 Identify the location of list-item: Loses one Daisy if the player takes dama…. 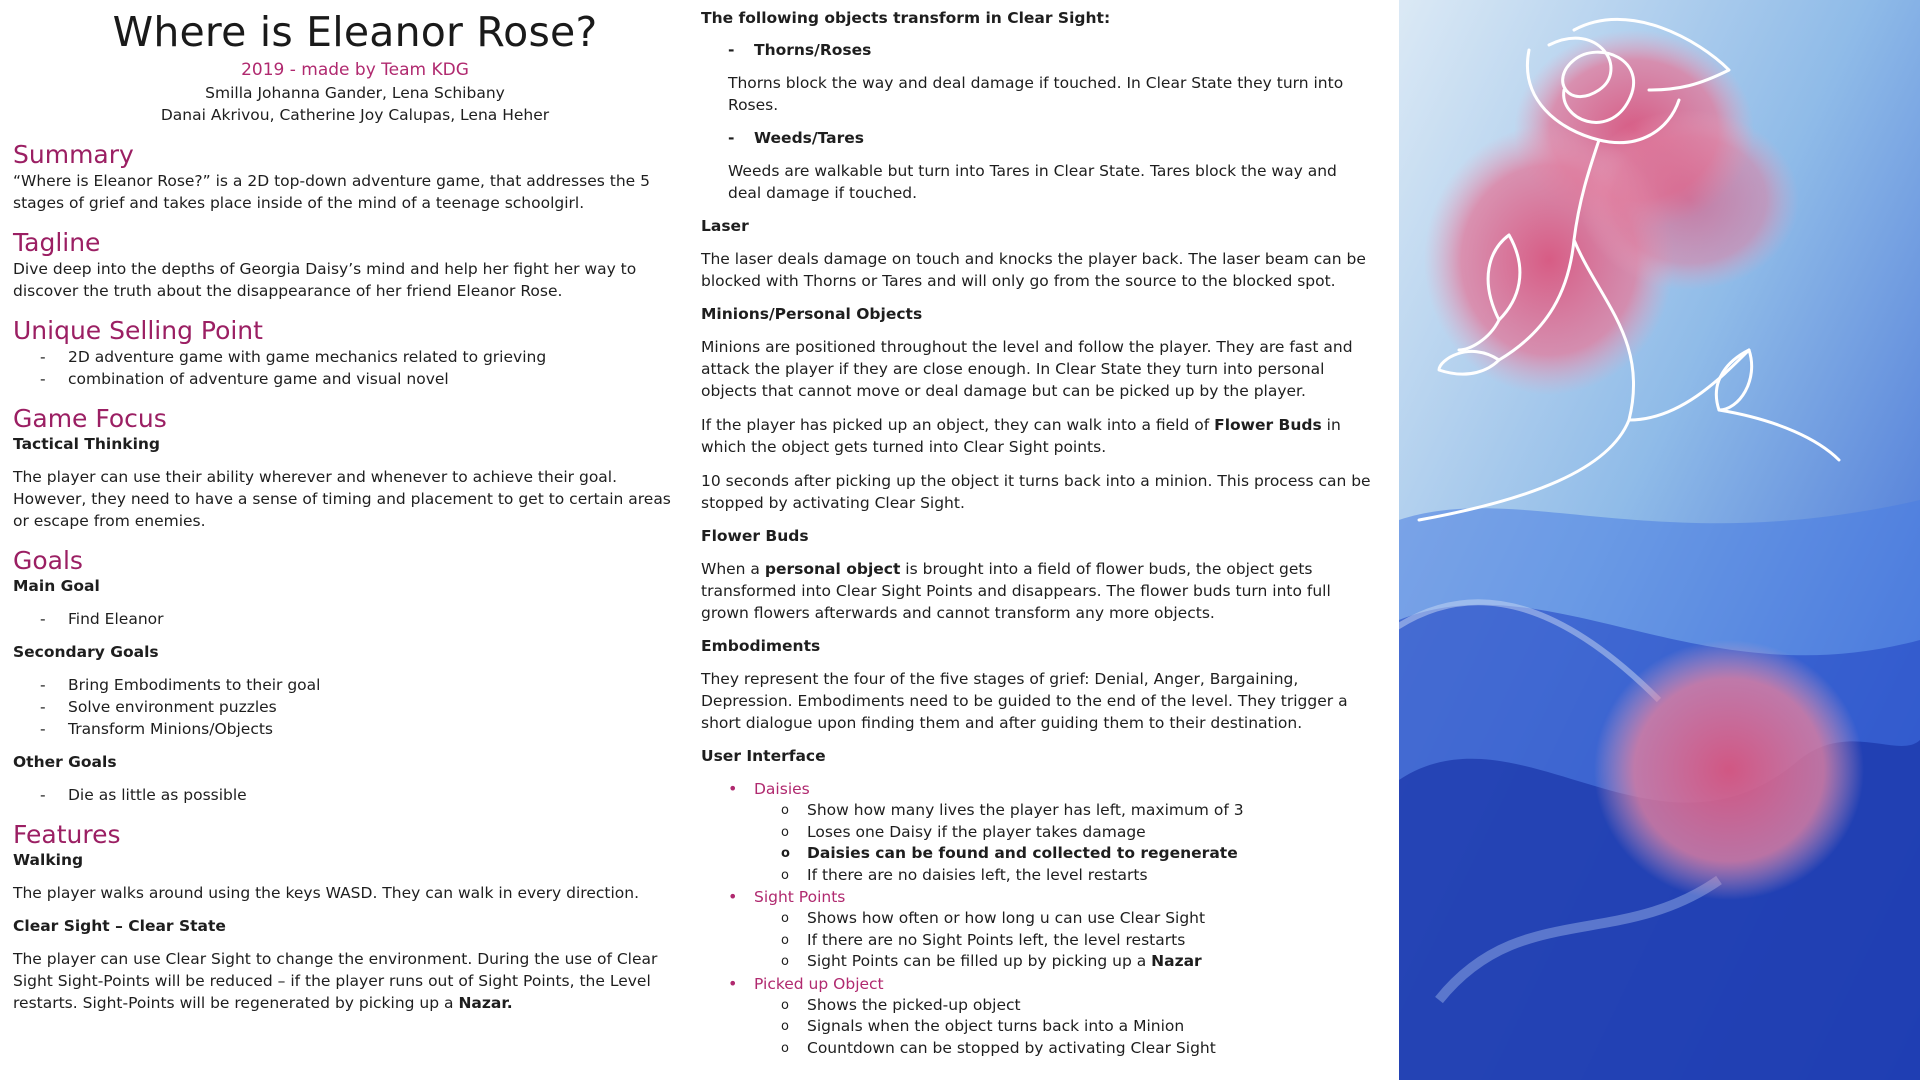
(1037, 833).